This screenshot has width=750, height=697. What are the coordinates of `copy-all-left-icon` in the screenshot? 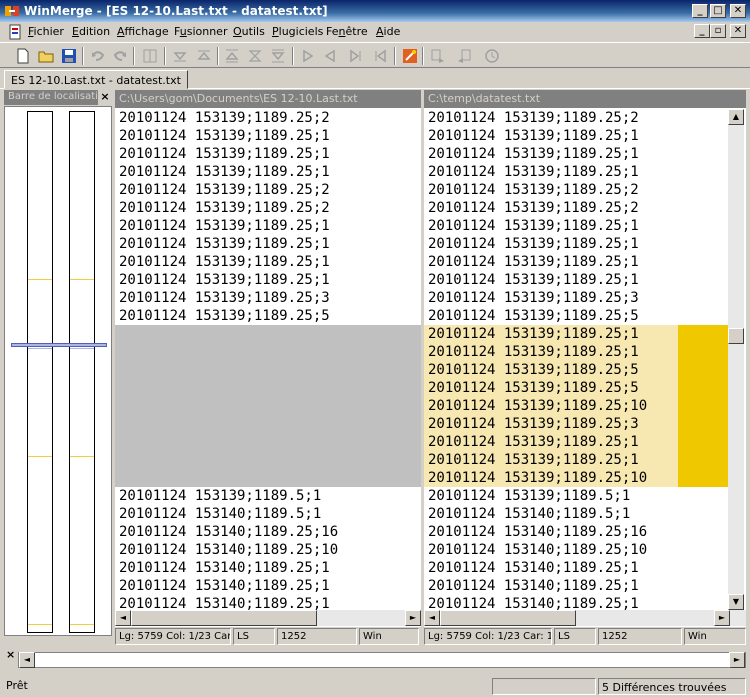 It's located at (464, 56).